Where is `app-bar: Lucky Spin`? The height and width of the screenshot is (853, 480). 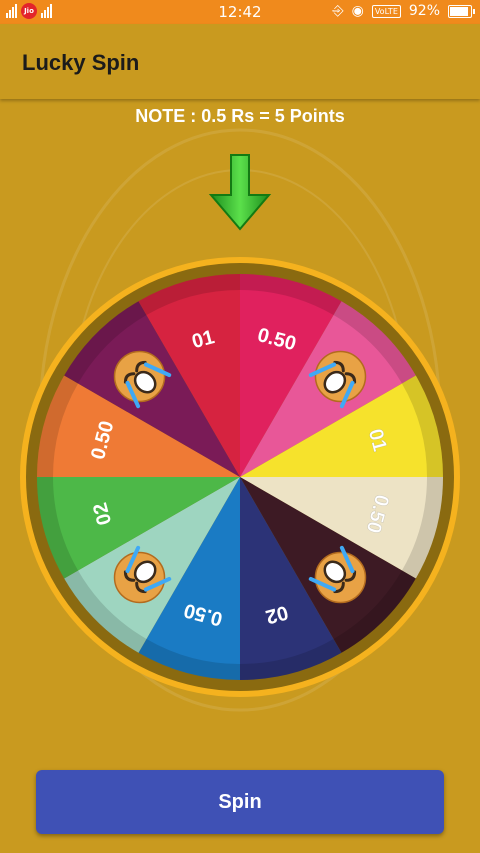 app-bar: Lucky Spin is located at coordinates (240, 61).